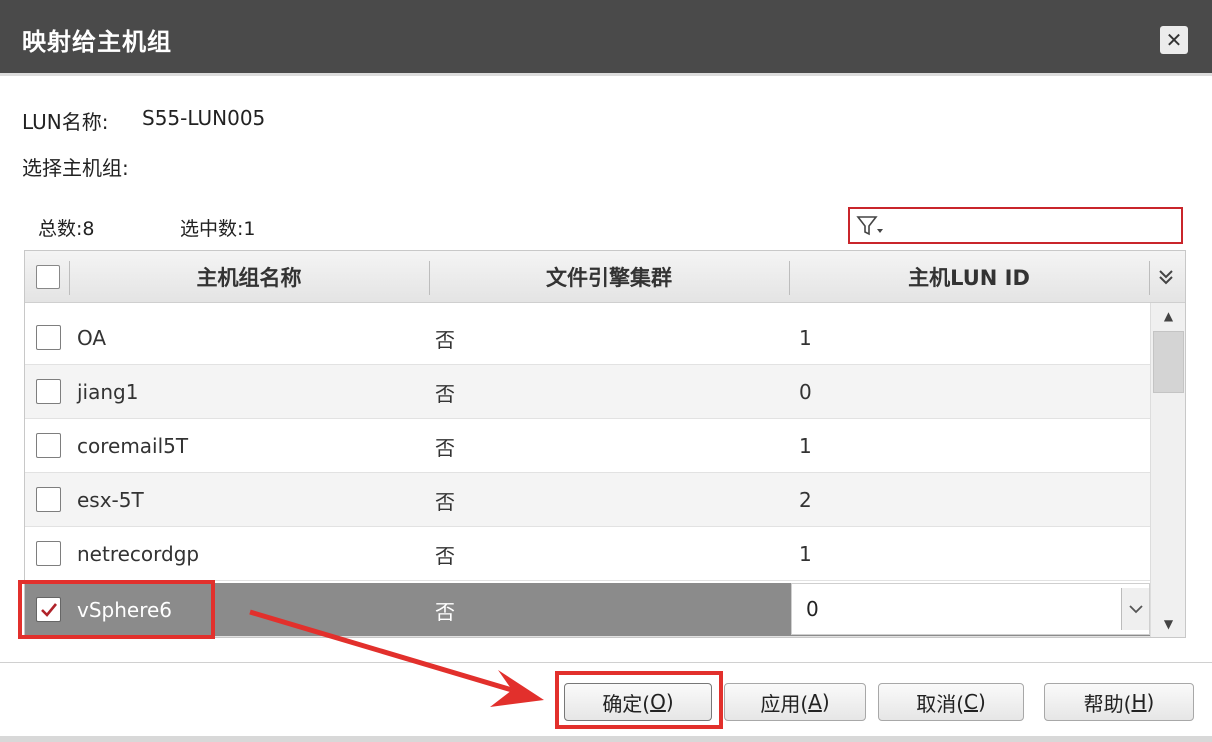 Image resolution: width=1212 pixels, height=742 pixels. What do you see at coordinates (1149, 278) in the screenshot?
I see `column-divider` at bounding box center [1149, 278].